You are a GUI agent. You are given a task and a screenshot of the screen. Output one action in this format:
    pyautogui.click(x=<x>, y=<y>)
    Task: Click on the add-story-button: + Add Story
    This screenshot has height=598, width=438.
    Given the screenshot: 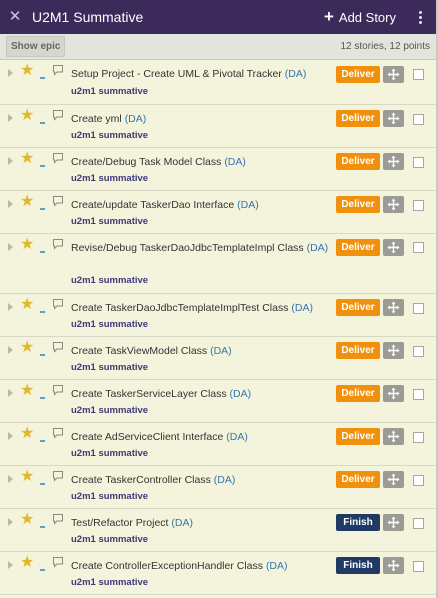 What is the action you would take?
    pyautogui.click(x=360, y=17)
    